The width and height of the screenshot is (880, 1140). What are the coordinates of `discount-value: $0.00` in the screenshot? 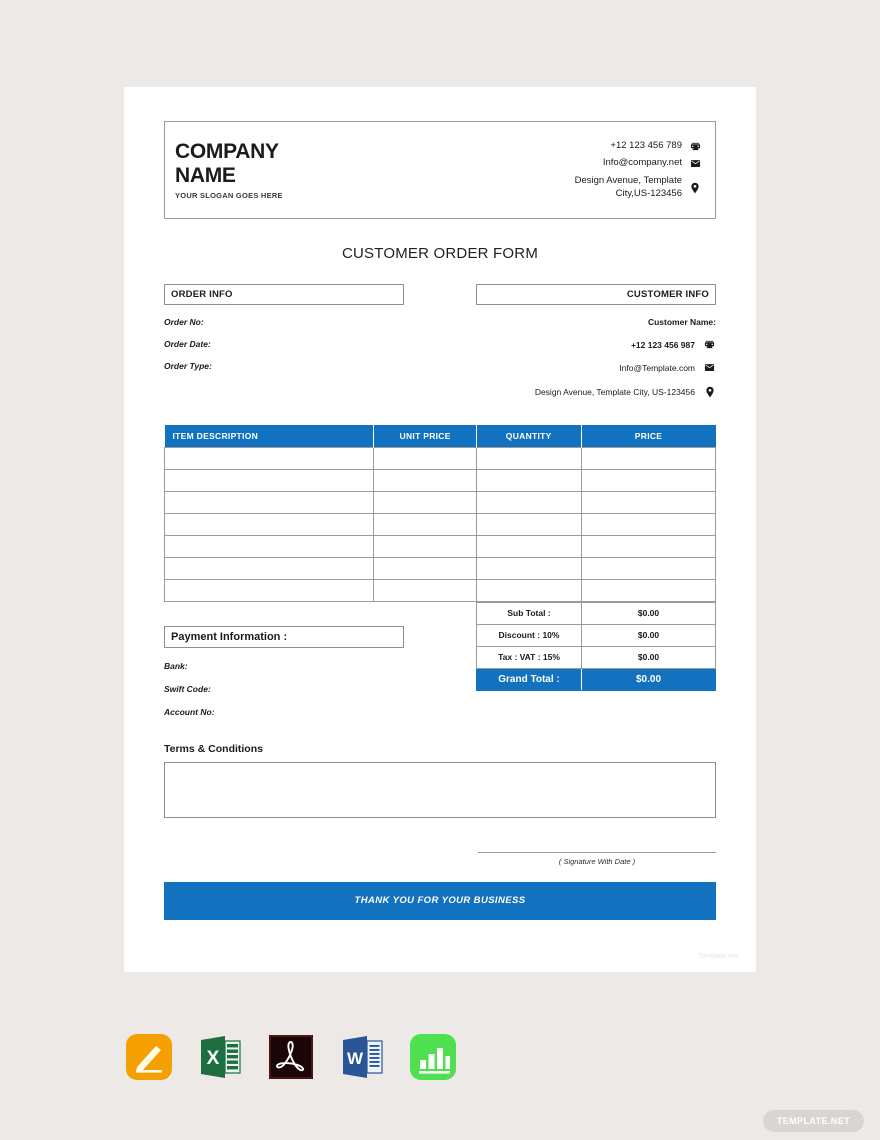 It's located at (648, 635).